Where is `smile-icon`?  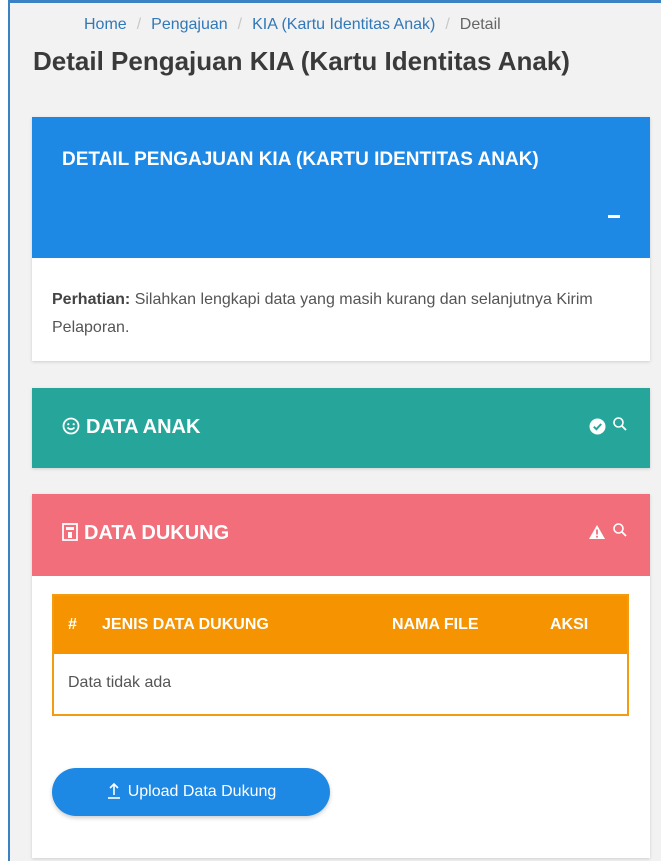
smile-icon is located at coordinates (71, 427).